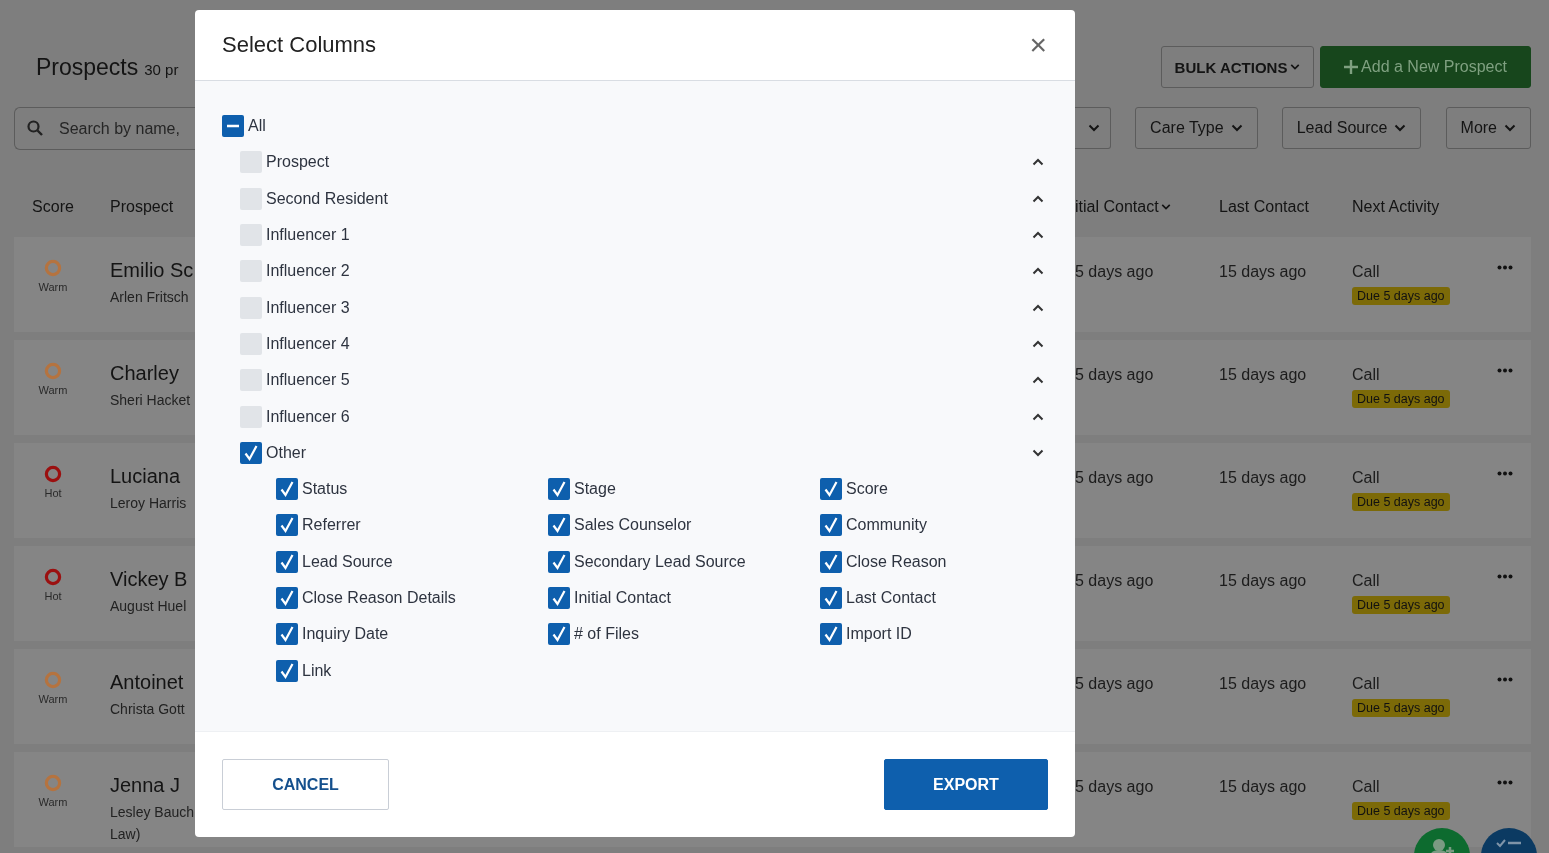  Describe the element at coordinates (1165, 207) in the screenshot. I see `sort-icon` at that location.